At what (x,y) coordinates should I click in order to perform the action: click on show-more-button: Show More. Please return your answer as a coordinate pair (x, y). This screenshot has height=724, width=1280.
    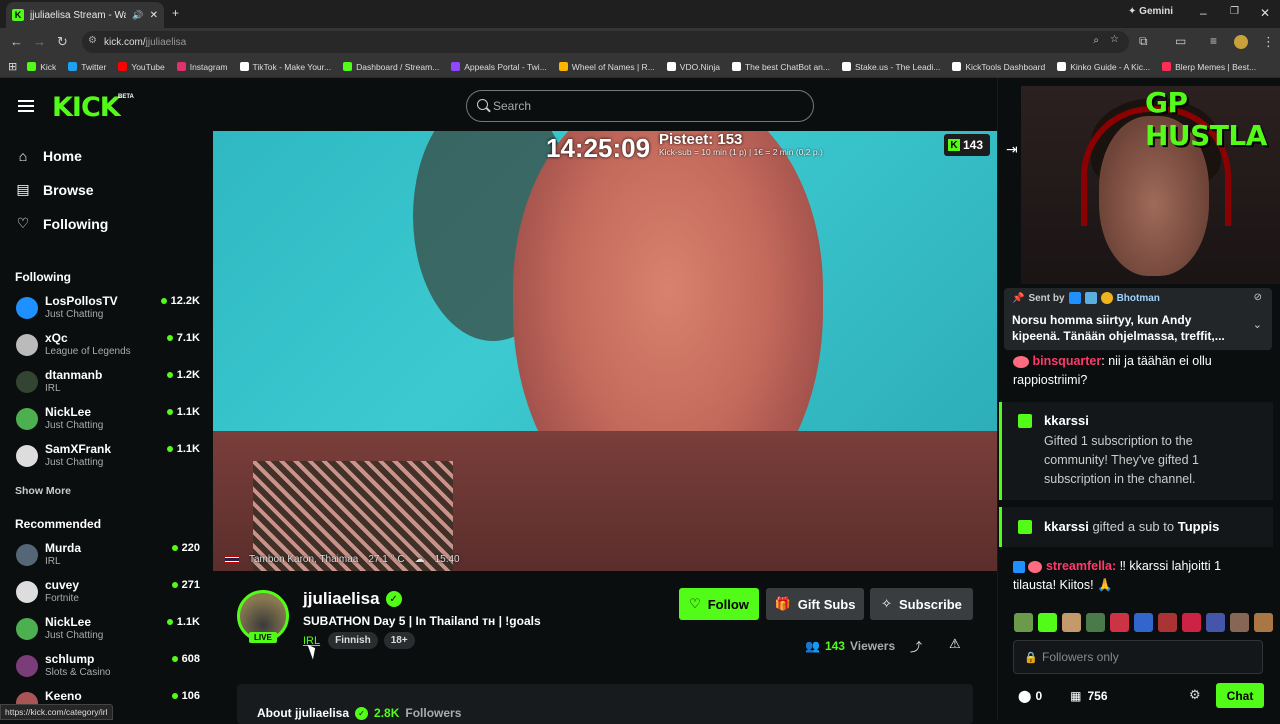
    Looking at the image, I should click on (43, 491).